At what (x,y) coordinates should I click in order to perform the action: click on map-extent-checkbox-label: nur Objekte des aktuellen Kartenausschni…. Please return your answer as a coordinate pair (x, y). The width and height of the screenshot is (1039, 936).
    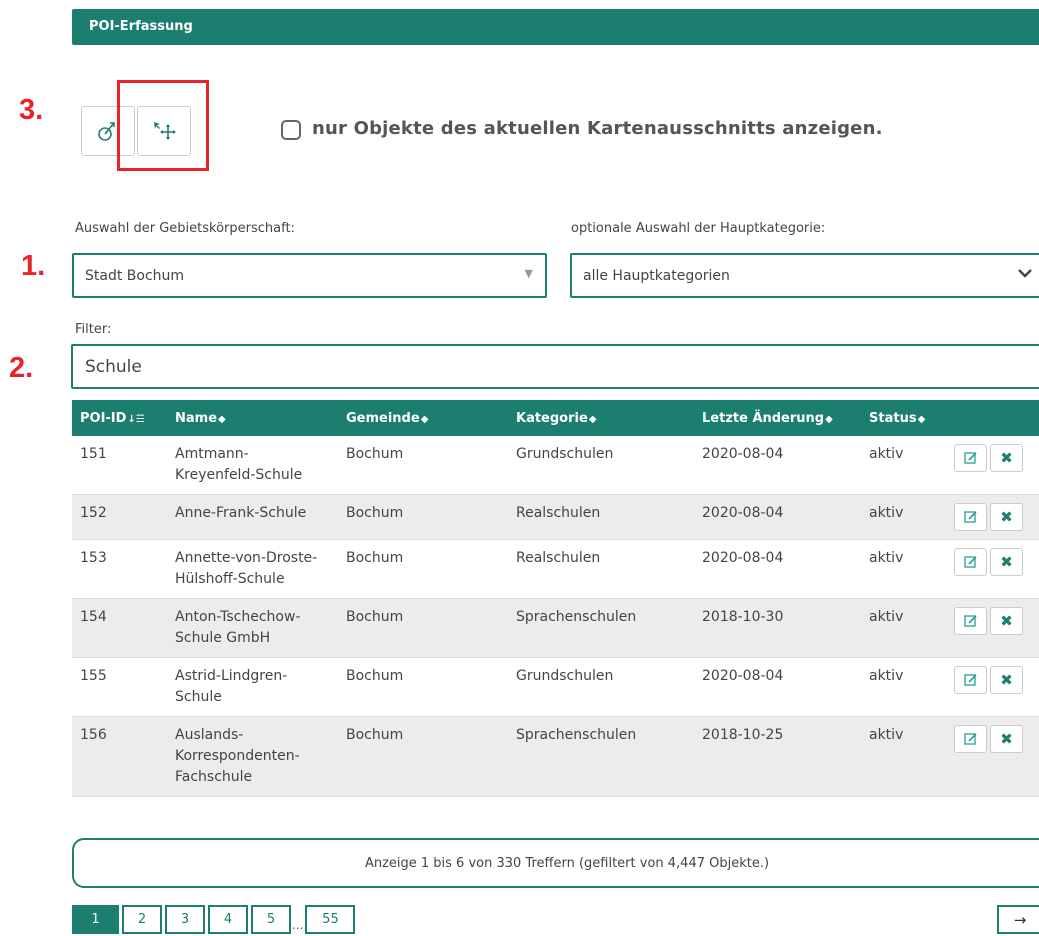
    Looking at the image, I should click on (597, 128).